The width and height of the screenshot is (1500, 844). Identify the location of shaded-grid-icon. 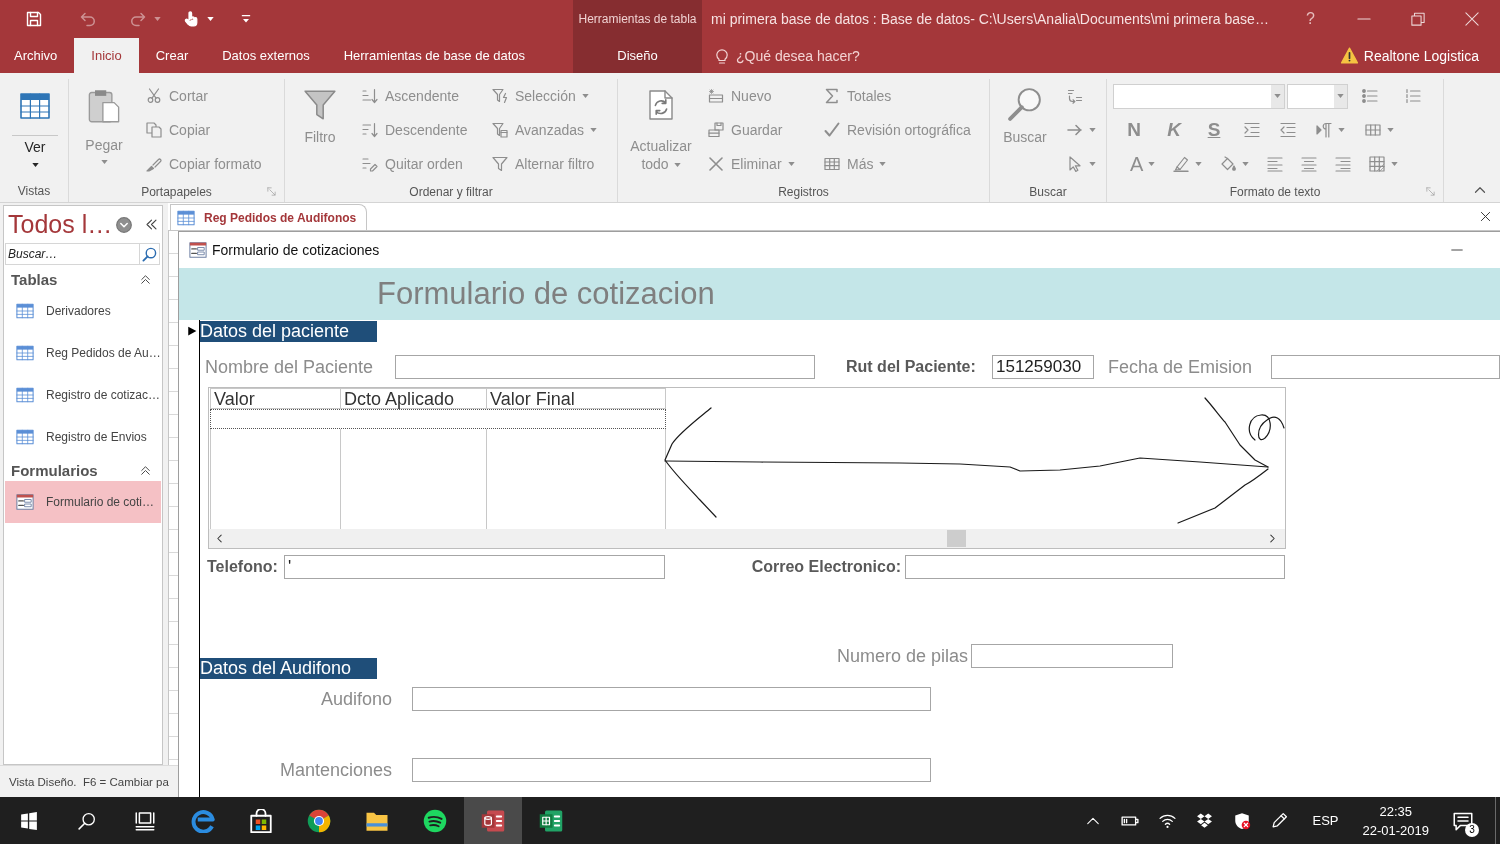
(1377, 164).